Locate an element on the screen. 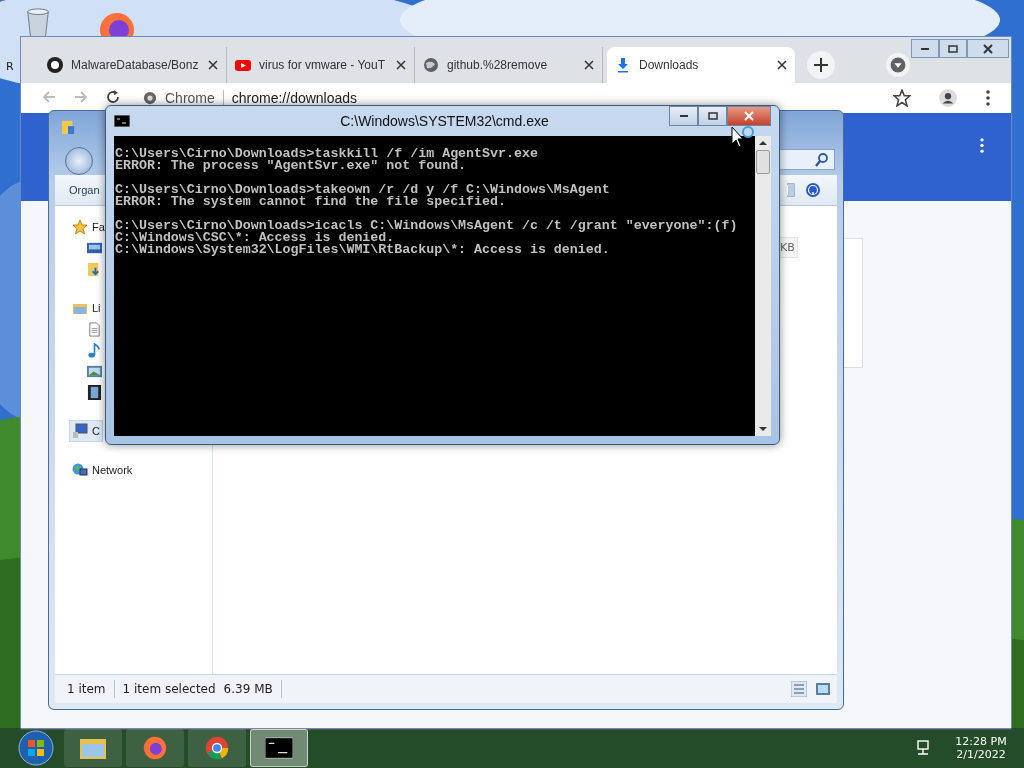  browser-tab: Downloads is located at coordinates (701, 65).